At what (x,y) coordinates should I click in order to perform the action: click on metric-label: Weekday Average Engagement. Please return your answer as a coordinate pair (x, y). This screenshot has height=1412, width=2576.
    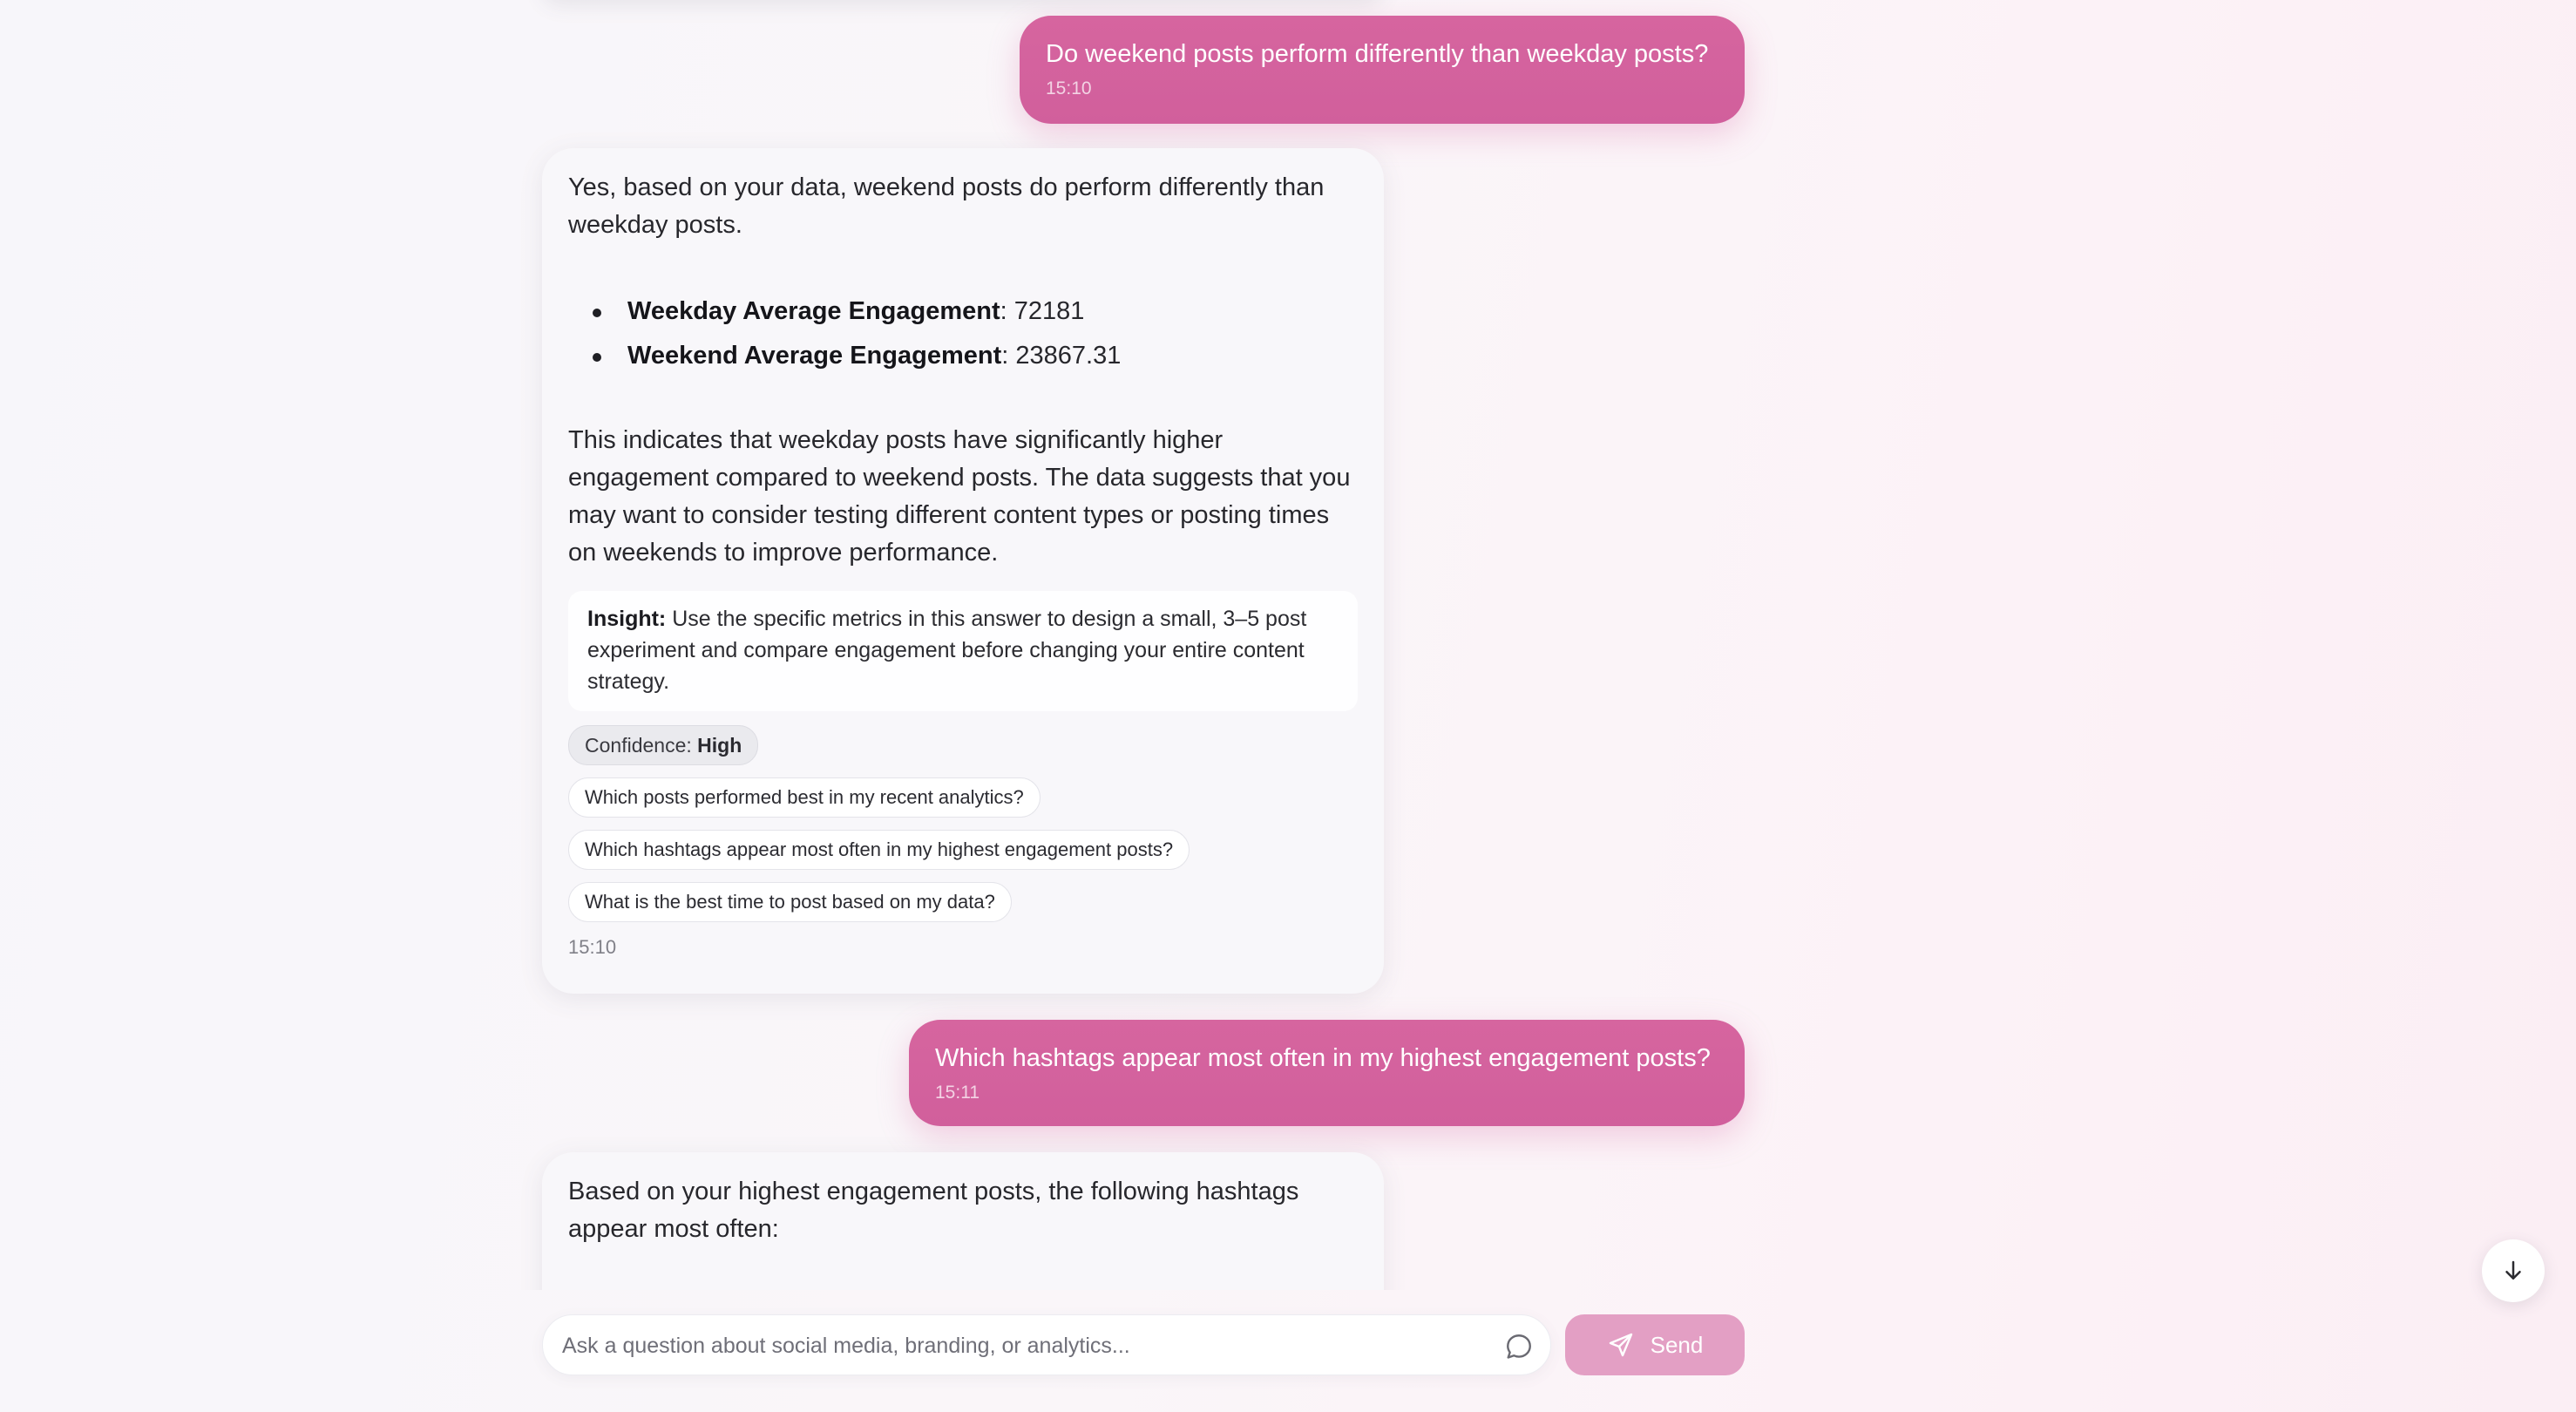
    Looking at the image, I should click on (814, 311).